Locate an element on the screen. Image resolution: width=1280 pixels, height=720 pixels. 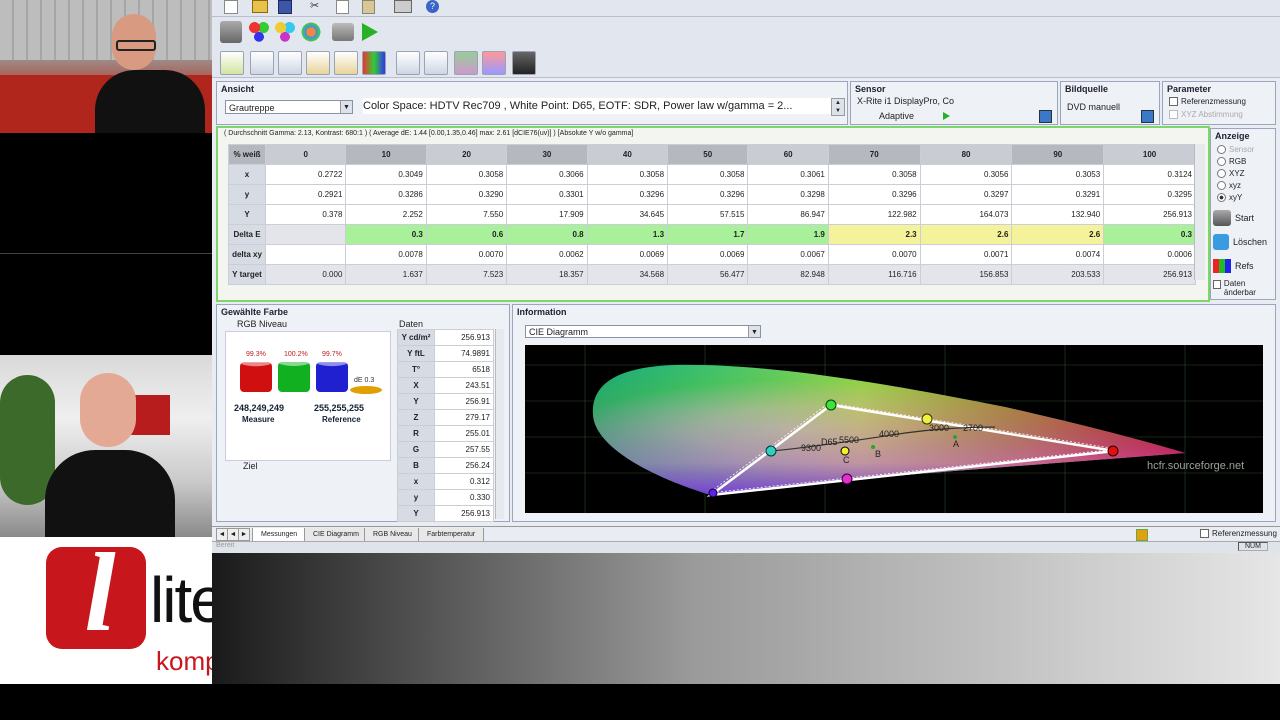
table-cell: 132.940 is located at coordinates (1058, 214).